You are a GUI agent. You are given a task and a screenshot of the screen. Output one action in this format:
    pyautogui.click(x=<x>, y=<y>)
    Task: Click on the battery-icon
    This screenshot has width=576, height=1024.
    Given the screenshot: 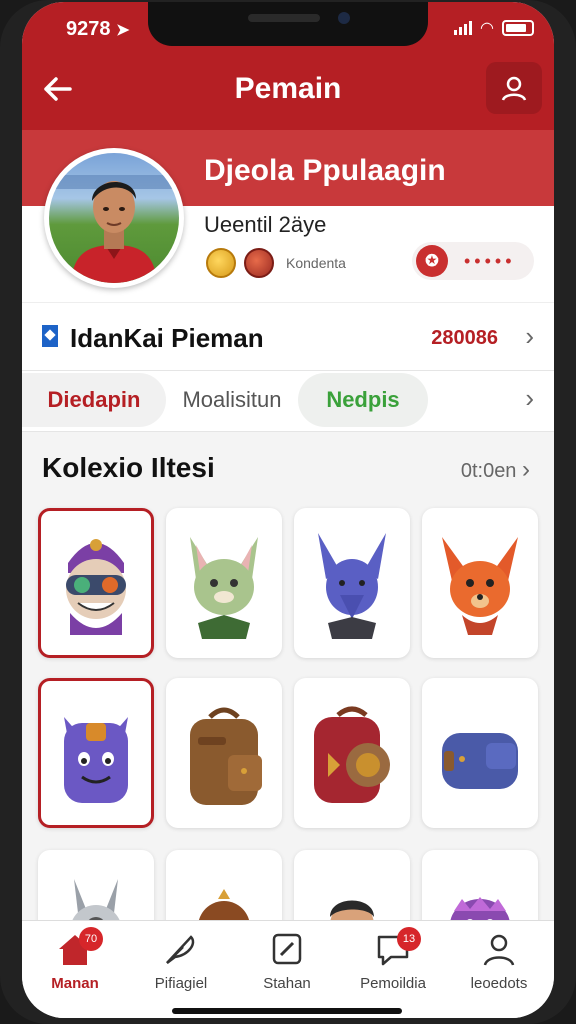 What is the action you would take?
    pyautogui.click(x=518, y=28)
    